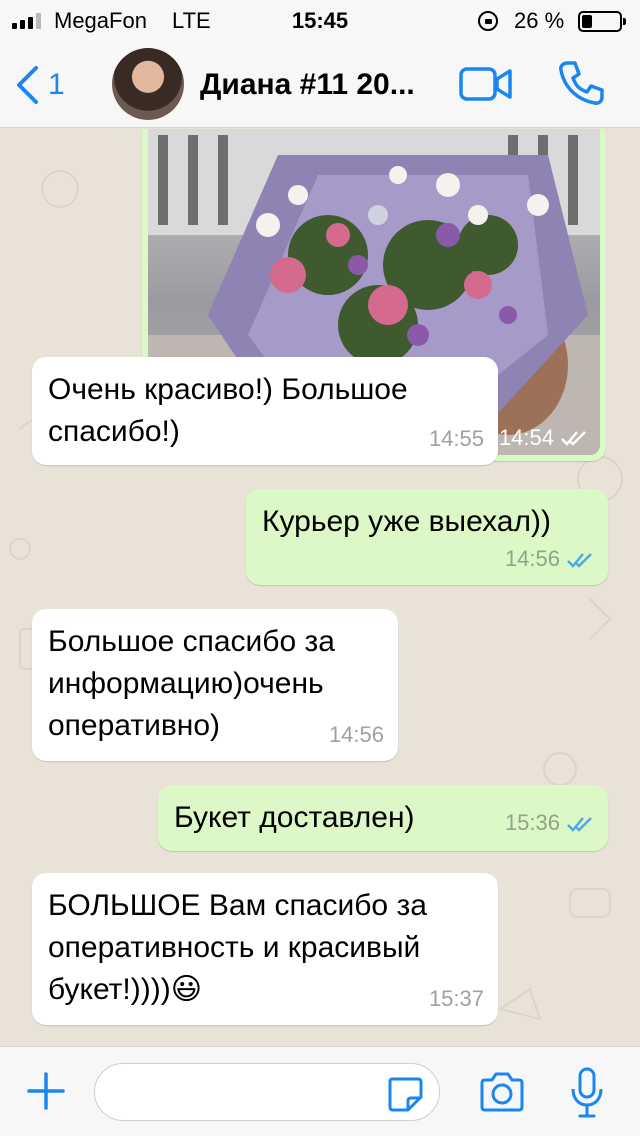 Image resolution: width=640 pixels, height=1136 pixels. I want to click on incoming-message: Очень красиво!) Большое спасибо!) 14:55, so click(265, 411).